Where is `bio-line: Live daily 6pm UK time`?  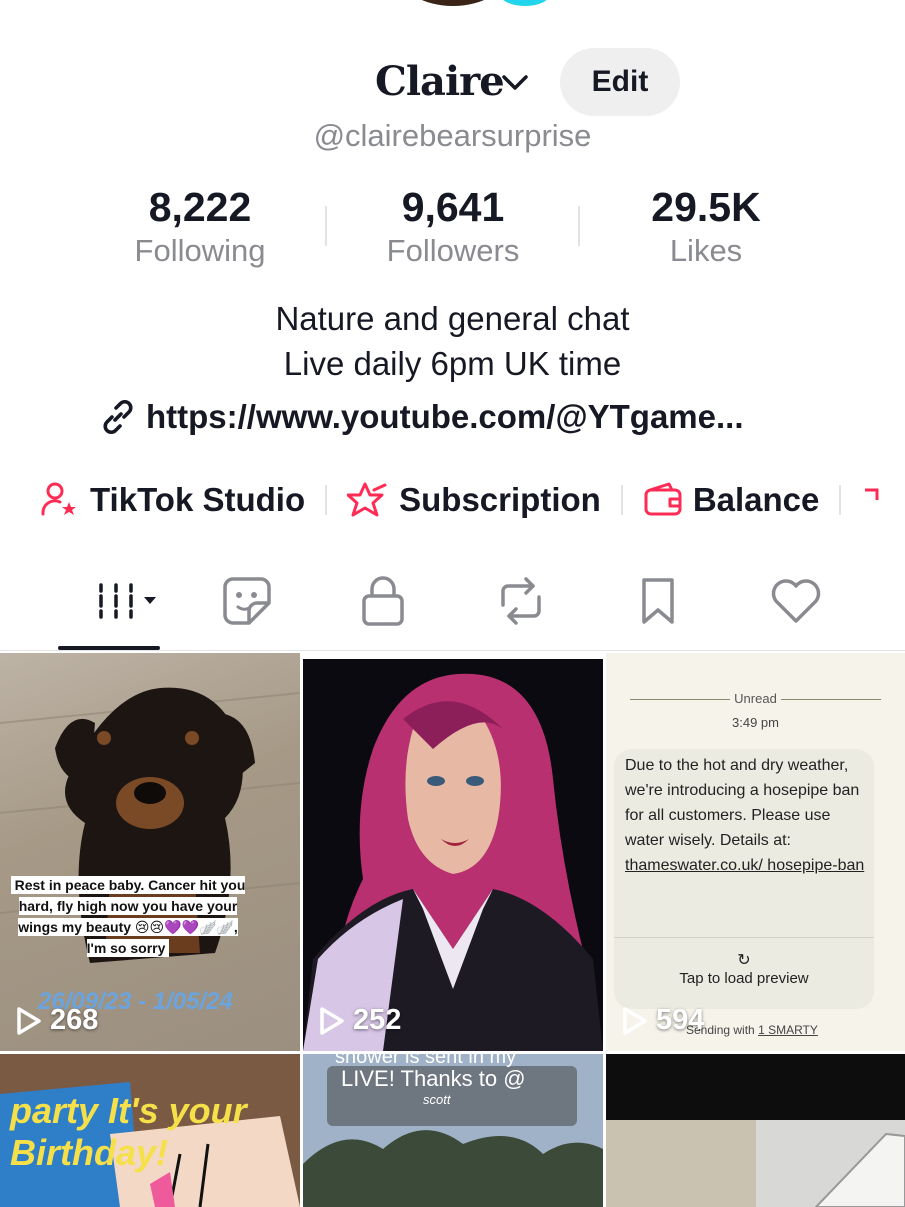 bio-line: Live daily 6pm UK time is located at coordinates (452, 363).